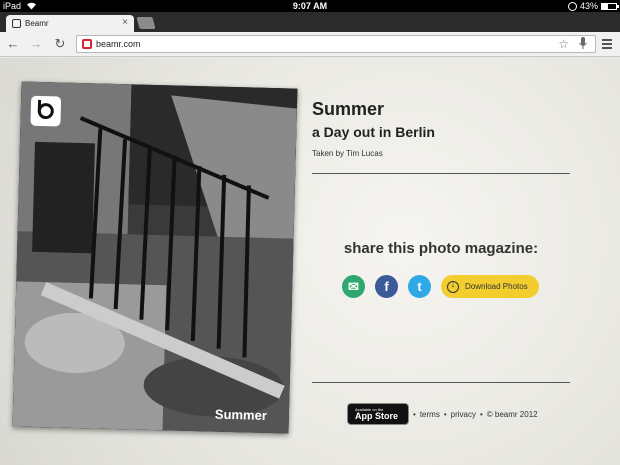  What do you see at coordinates (463, 414) in the screenshot?
I see `privacy-link: privacy` at bounding box center [463, 414].